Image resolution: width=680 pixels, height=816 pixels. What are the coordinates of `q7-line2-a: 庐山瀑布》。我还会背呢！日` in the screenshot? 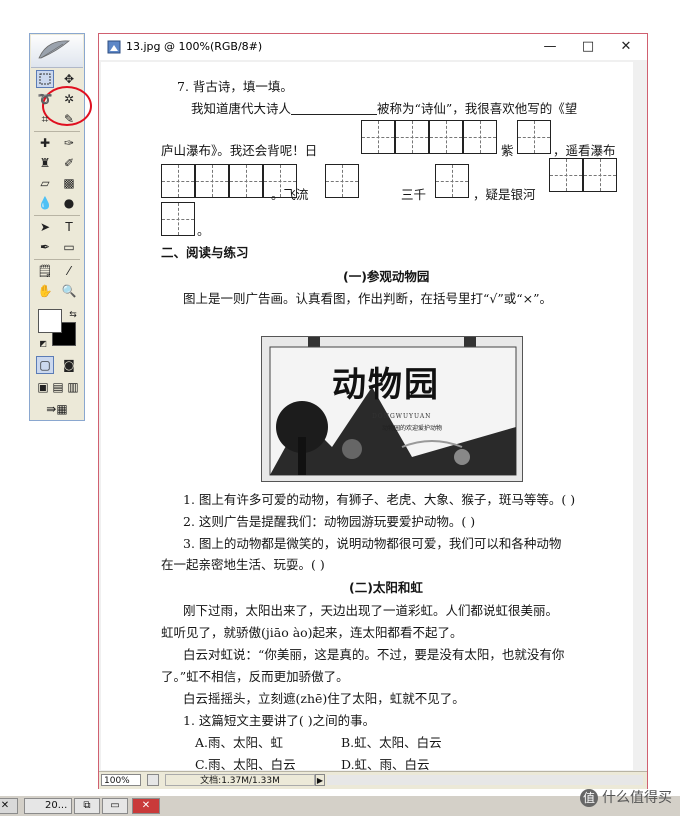 It's located at (239, 150).